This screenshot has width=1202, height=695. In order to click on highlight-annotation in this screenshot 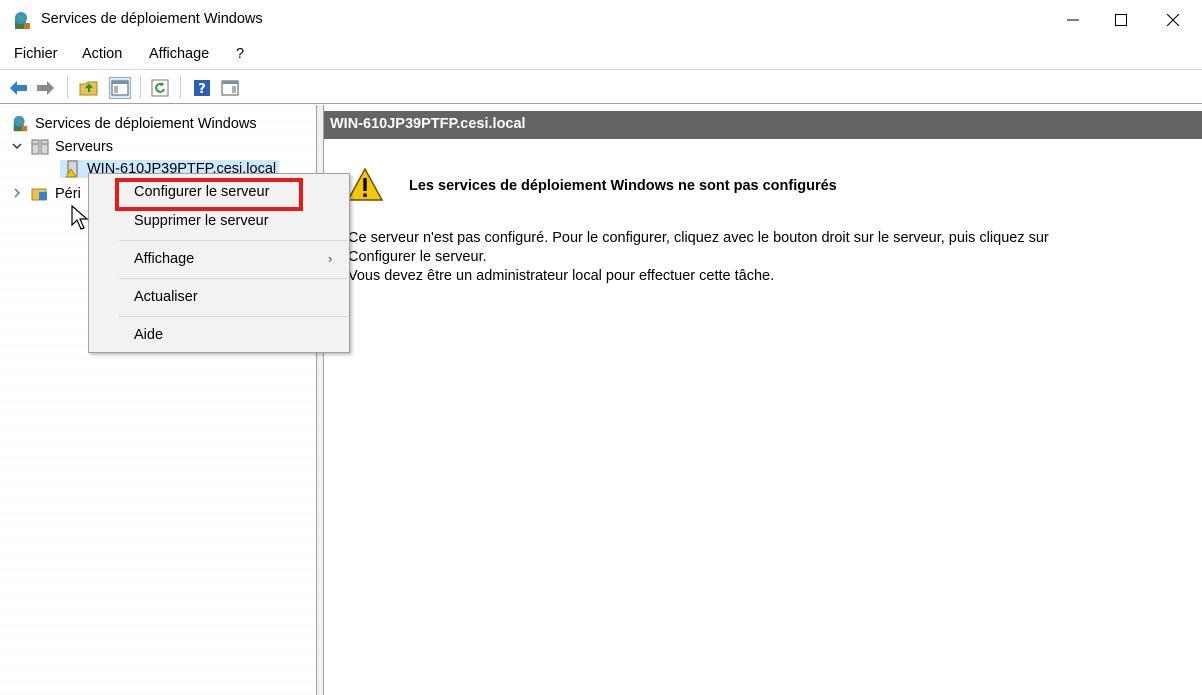, I will do `click(209, 194)`.